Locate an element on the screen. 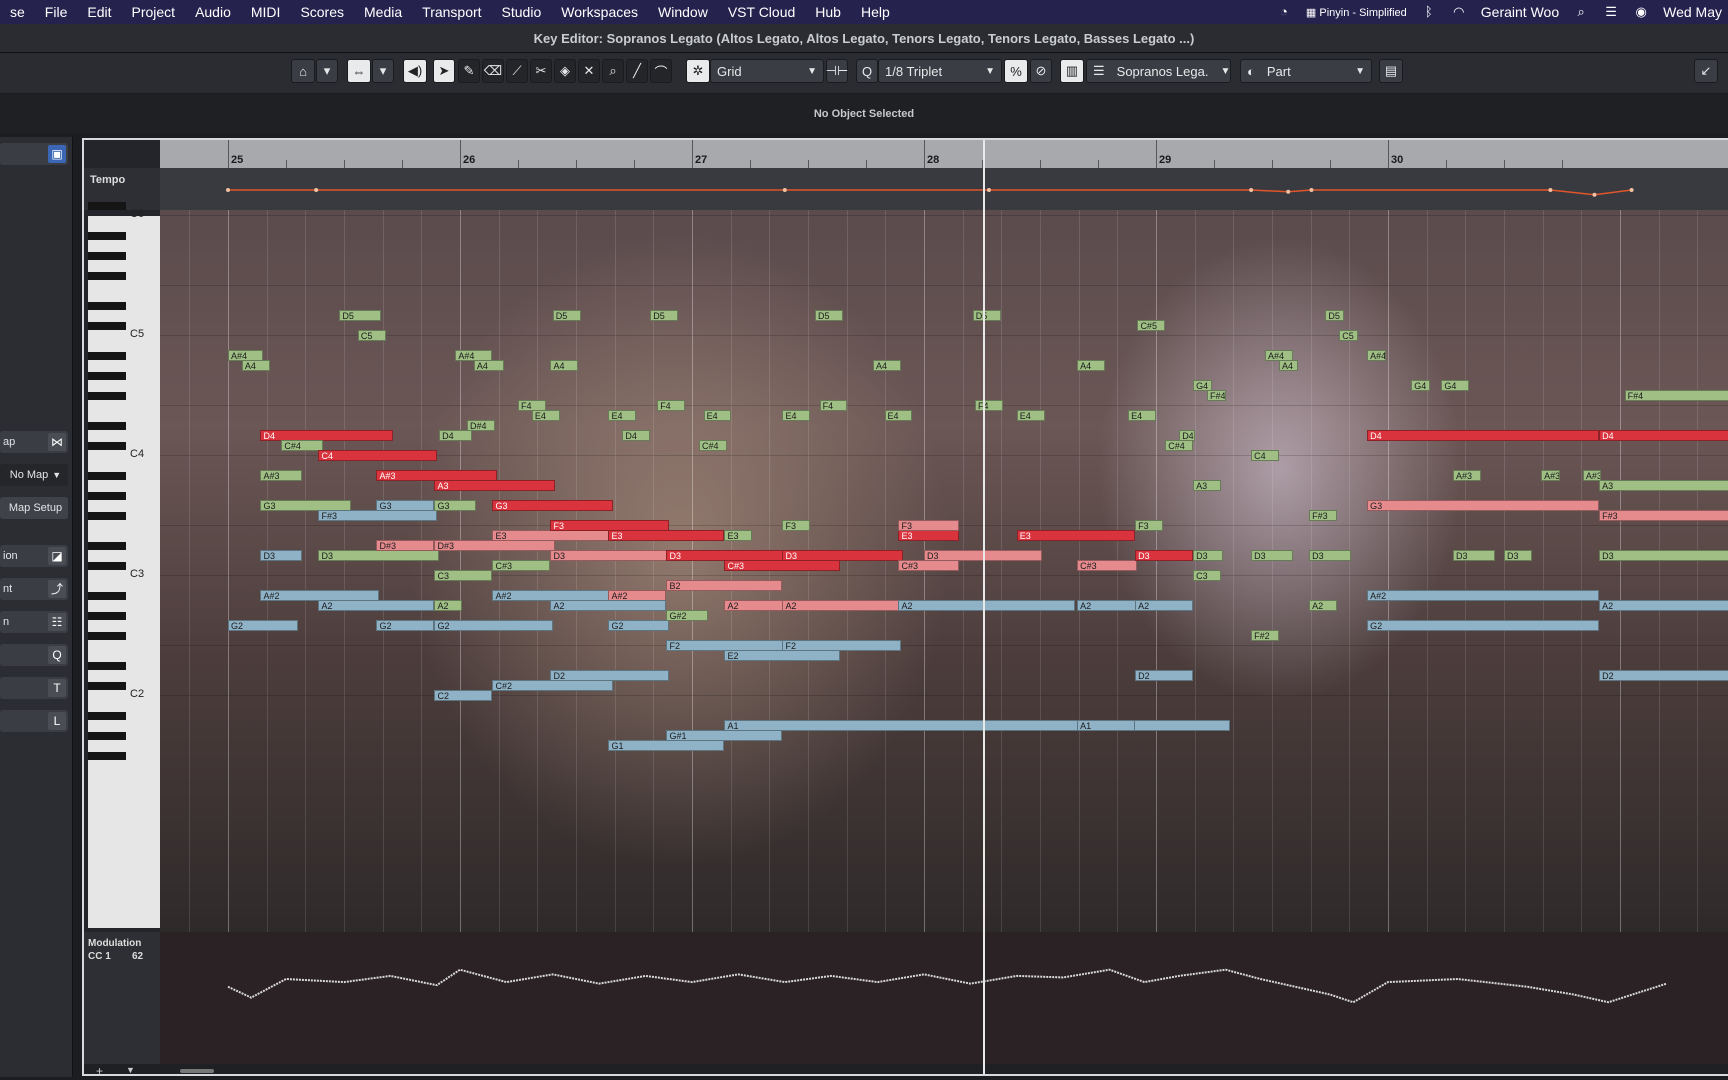  expression-map-icon: ⋈ is located at coordinates (57, 442).